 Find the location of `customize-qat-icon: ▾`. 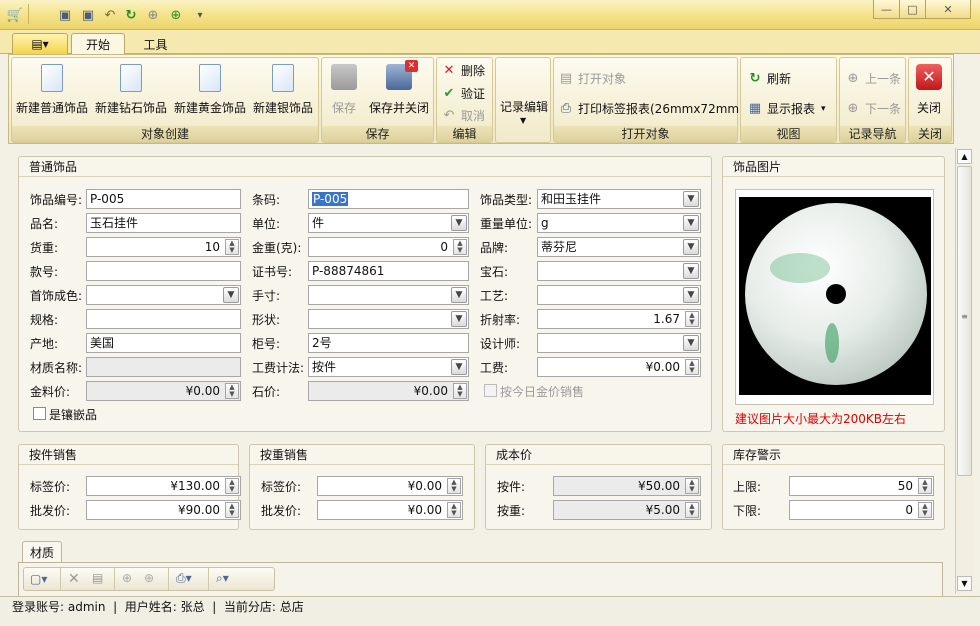

customize-qat-icon: ▾ is located at coordinates (200, 15).